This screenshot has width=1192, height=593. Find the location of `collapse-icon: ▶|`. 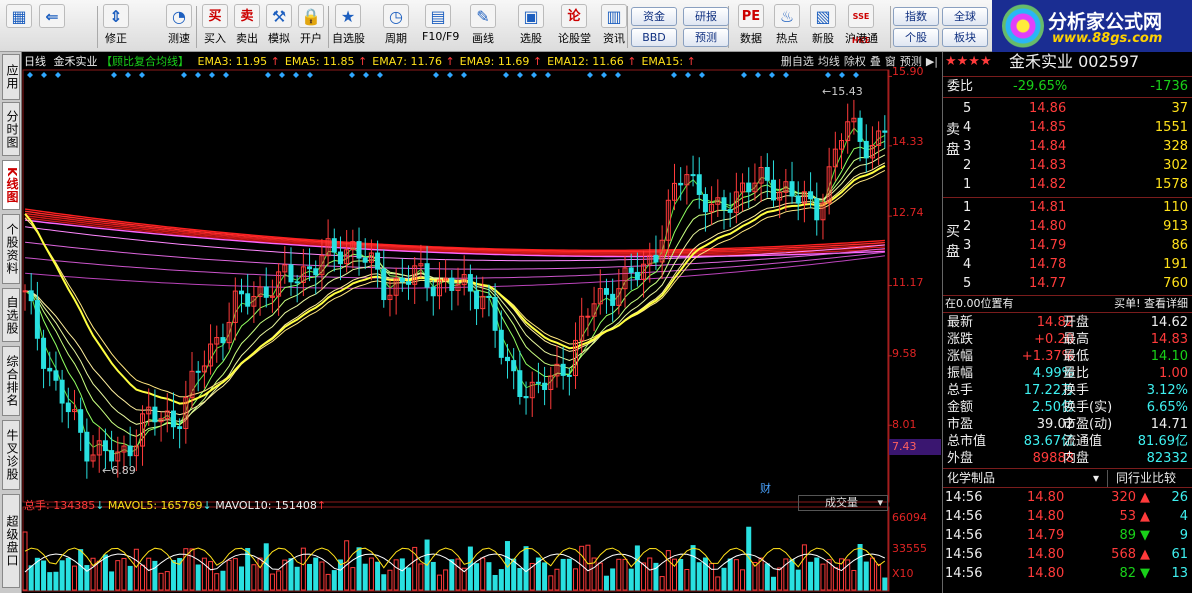

collapse-icon: ▶| is located at coordinates (932, 61).